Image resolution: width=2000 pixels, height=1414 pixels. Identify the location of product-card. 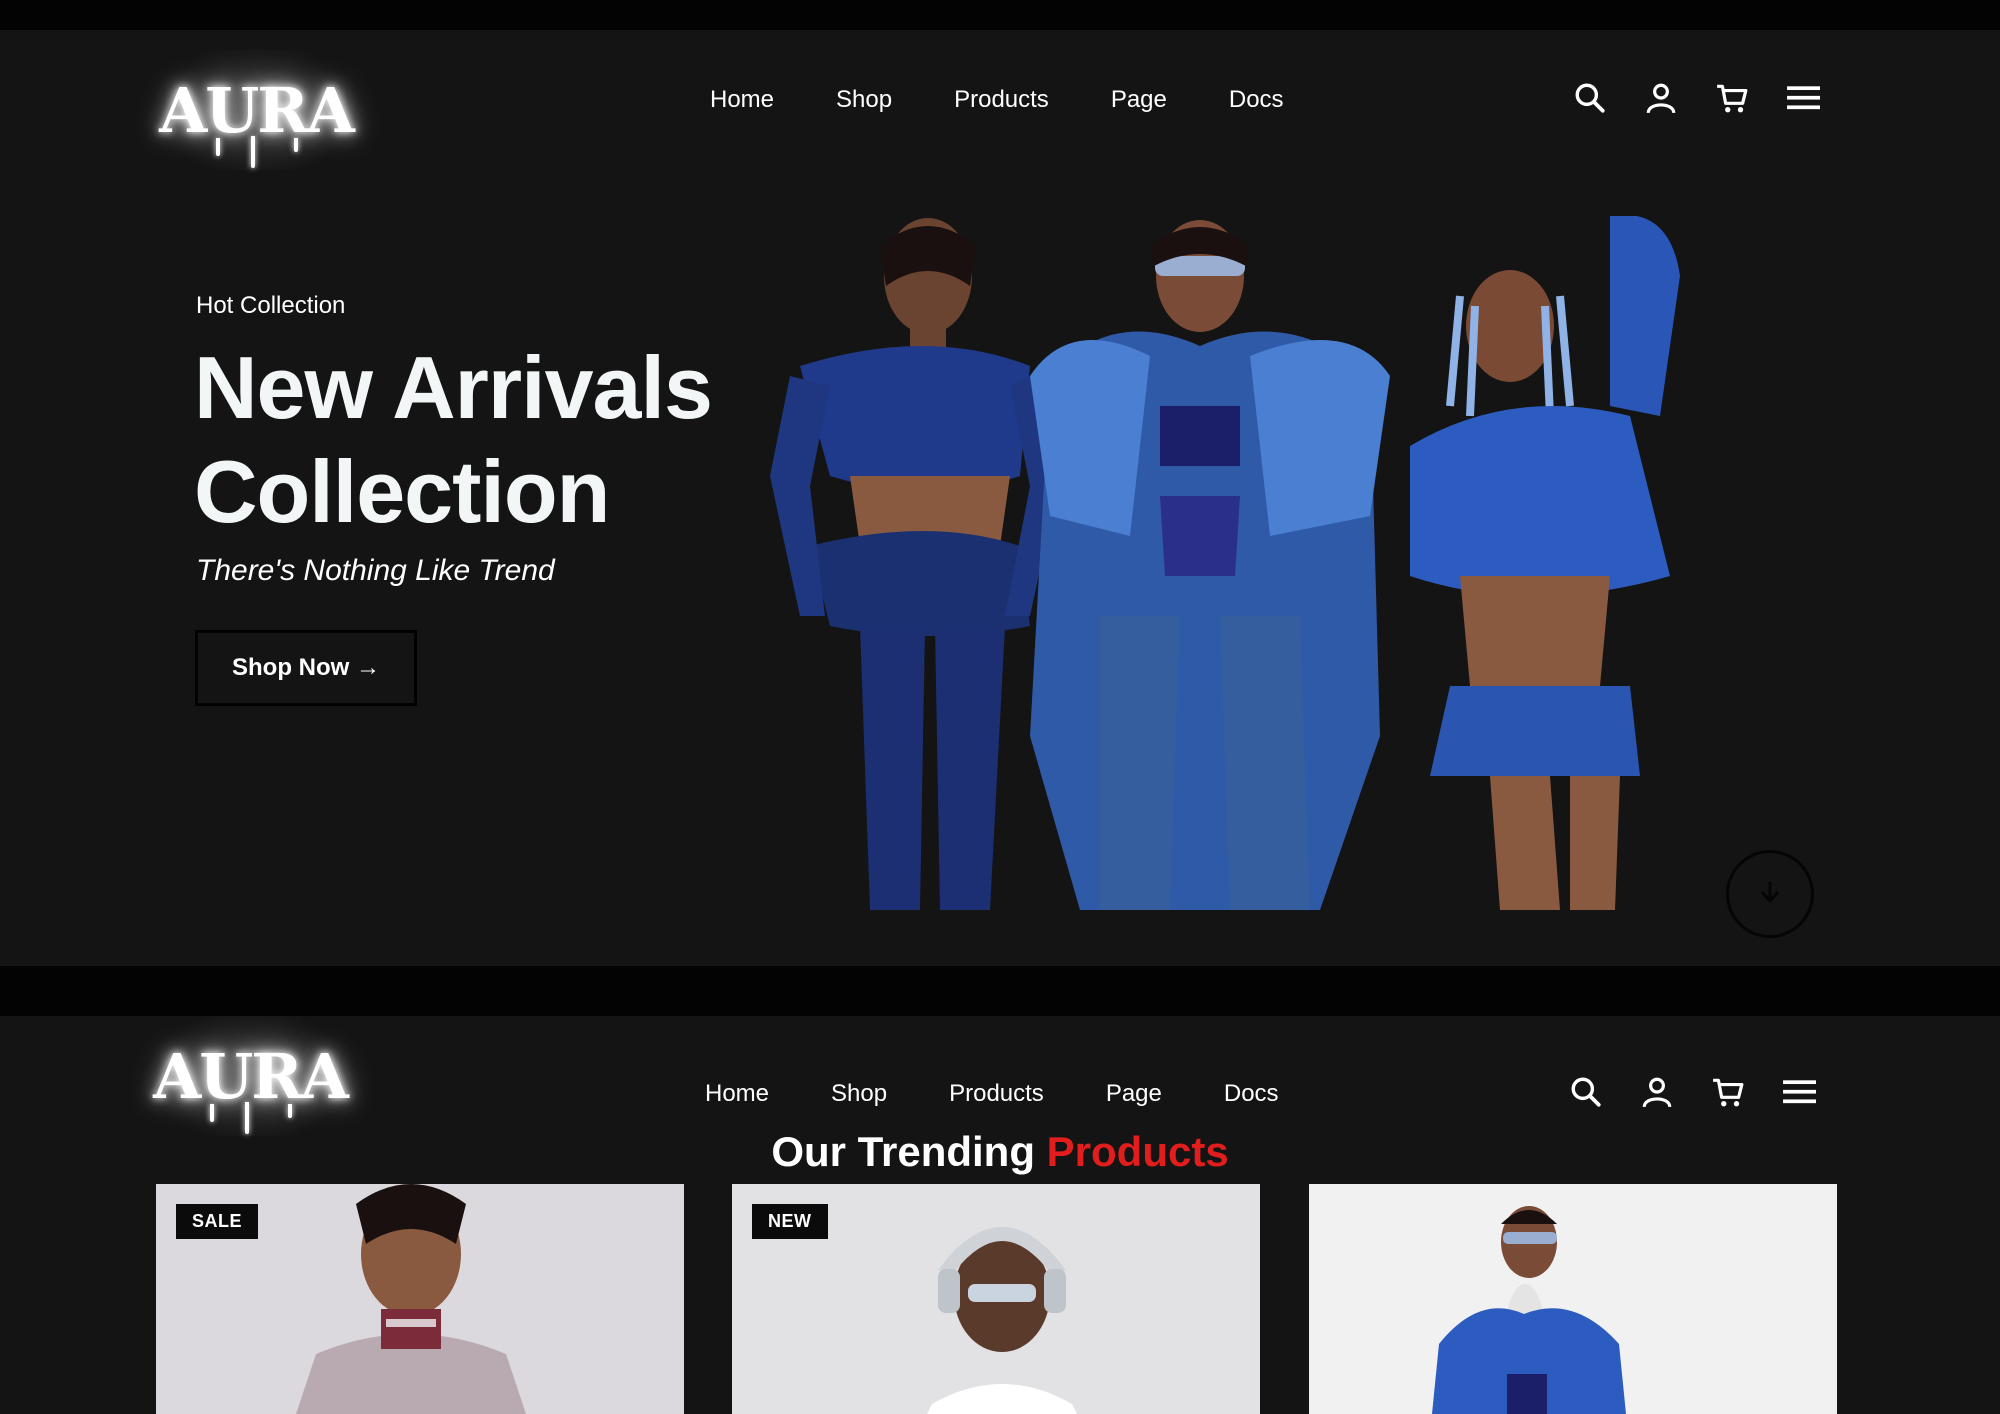
(1573, 1299).